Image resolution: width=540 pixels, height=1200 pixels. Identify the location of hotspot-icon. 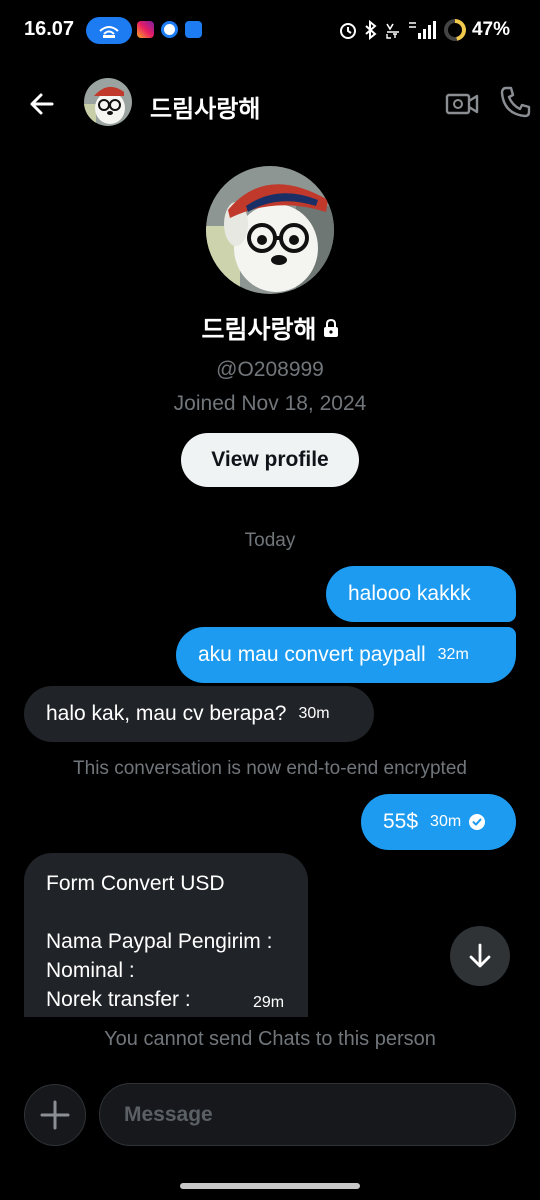
(109, 30).